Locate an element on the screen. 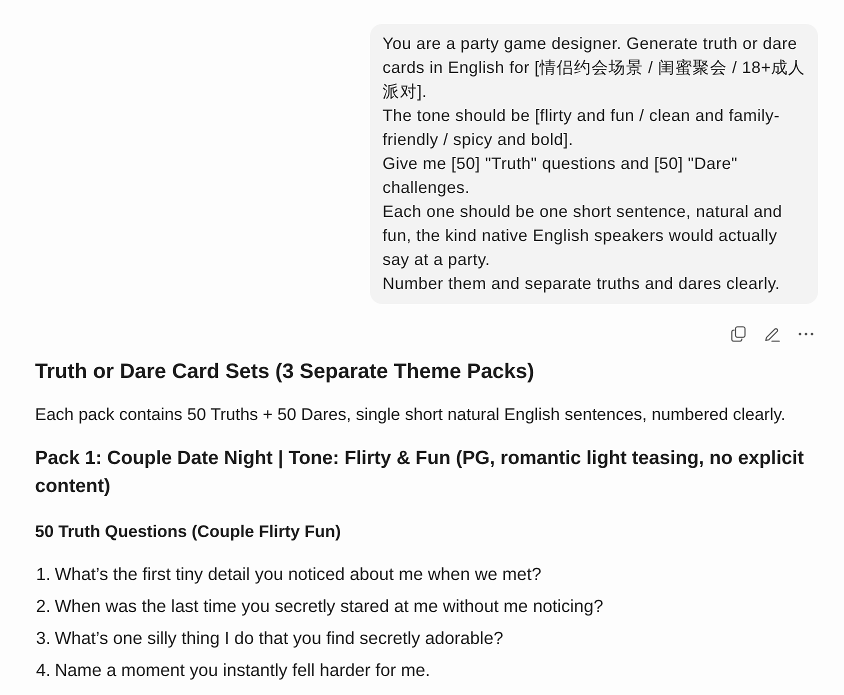  message-paragraph: The tone should be [flirty and fun / clean and family-friendly / spicy and bold]. is located at coordinates (581, 128).